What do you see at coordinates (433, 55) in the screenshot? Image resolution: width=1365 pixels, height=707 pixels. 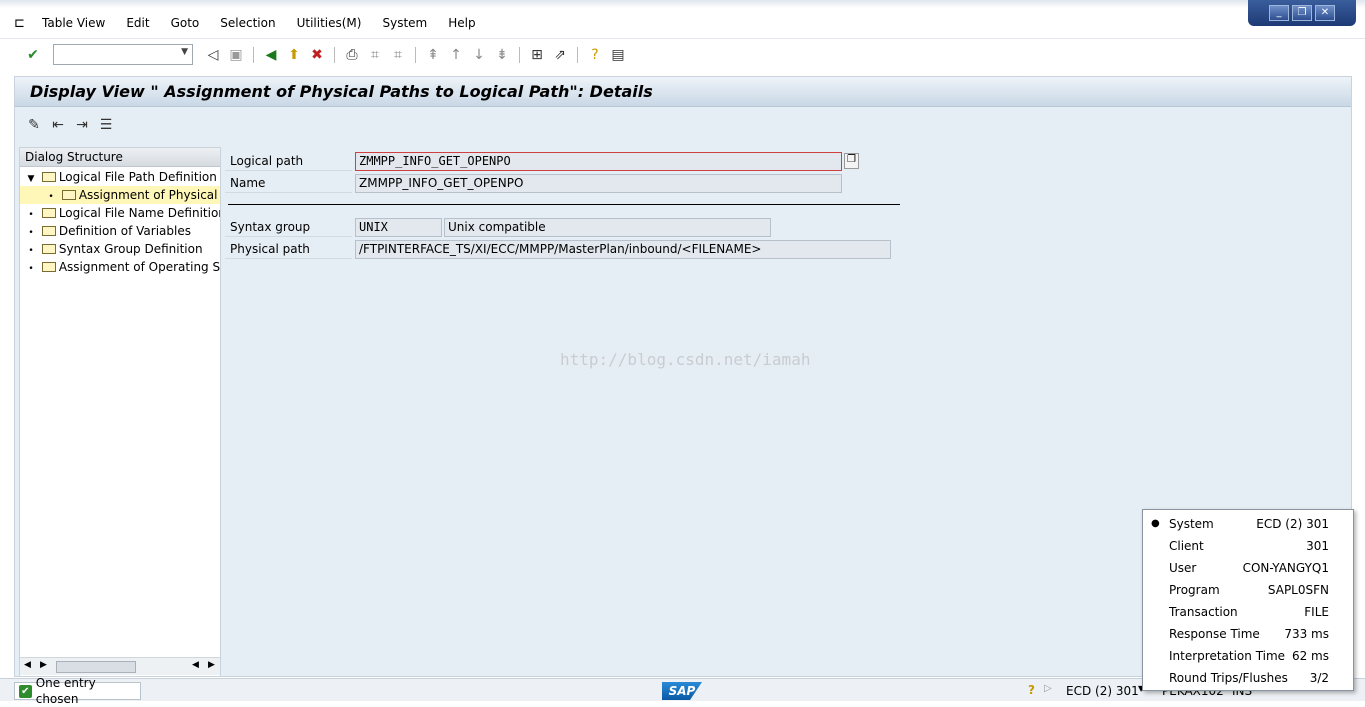 I see `first-page-icon: ⇞` at bounding box center [433, 55].